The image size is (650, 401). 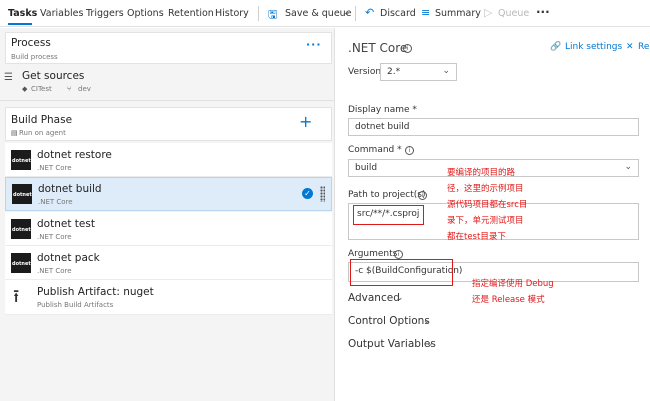 I want to click on undo-icon: ↶, so click(x=370, y=12).